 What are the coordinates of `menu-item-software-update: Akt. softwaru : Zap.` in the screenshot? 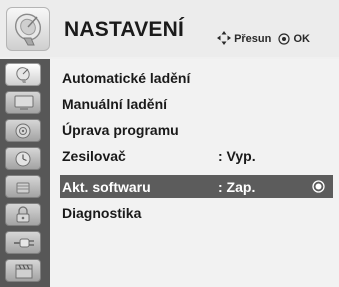 It's located at (196, 186).